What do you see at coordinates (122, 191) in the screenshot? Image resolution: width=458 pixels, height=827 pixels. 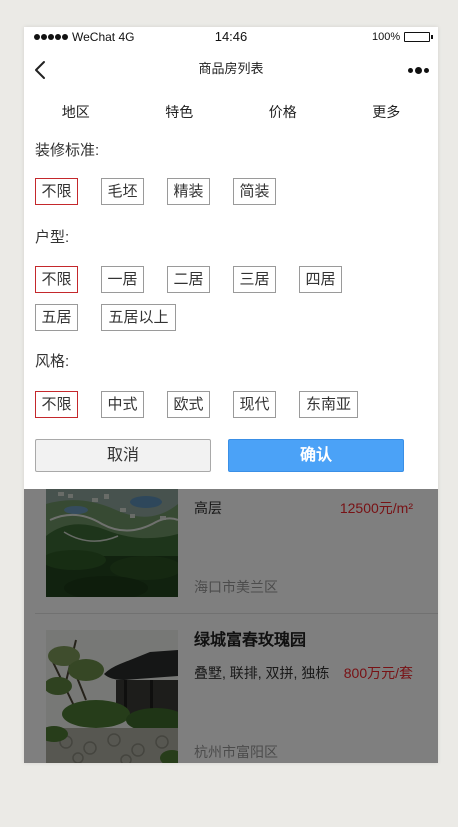 I see `option-decoration-unfinished: 毛坯` at bounding box center [122, 191].